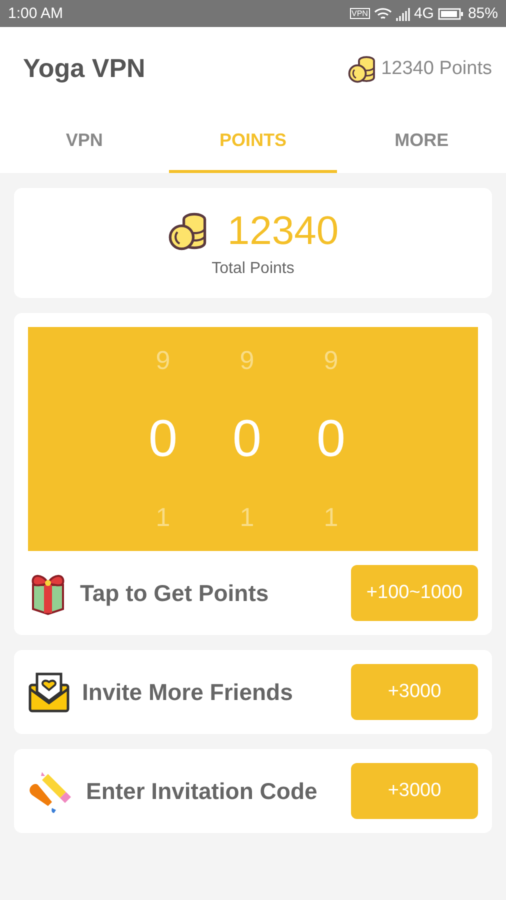 This screenshot has width=506, height=900. Describe the element at coordinates (451, 13) in the screenshot. I see `battery-icon` at that location.